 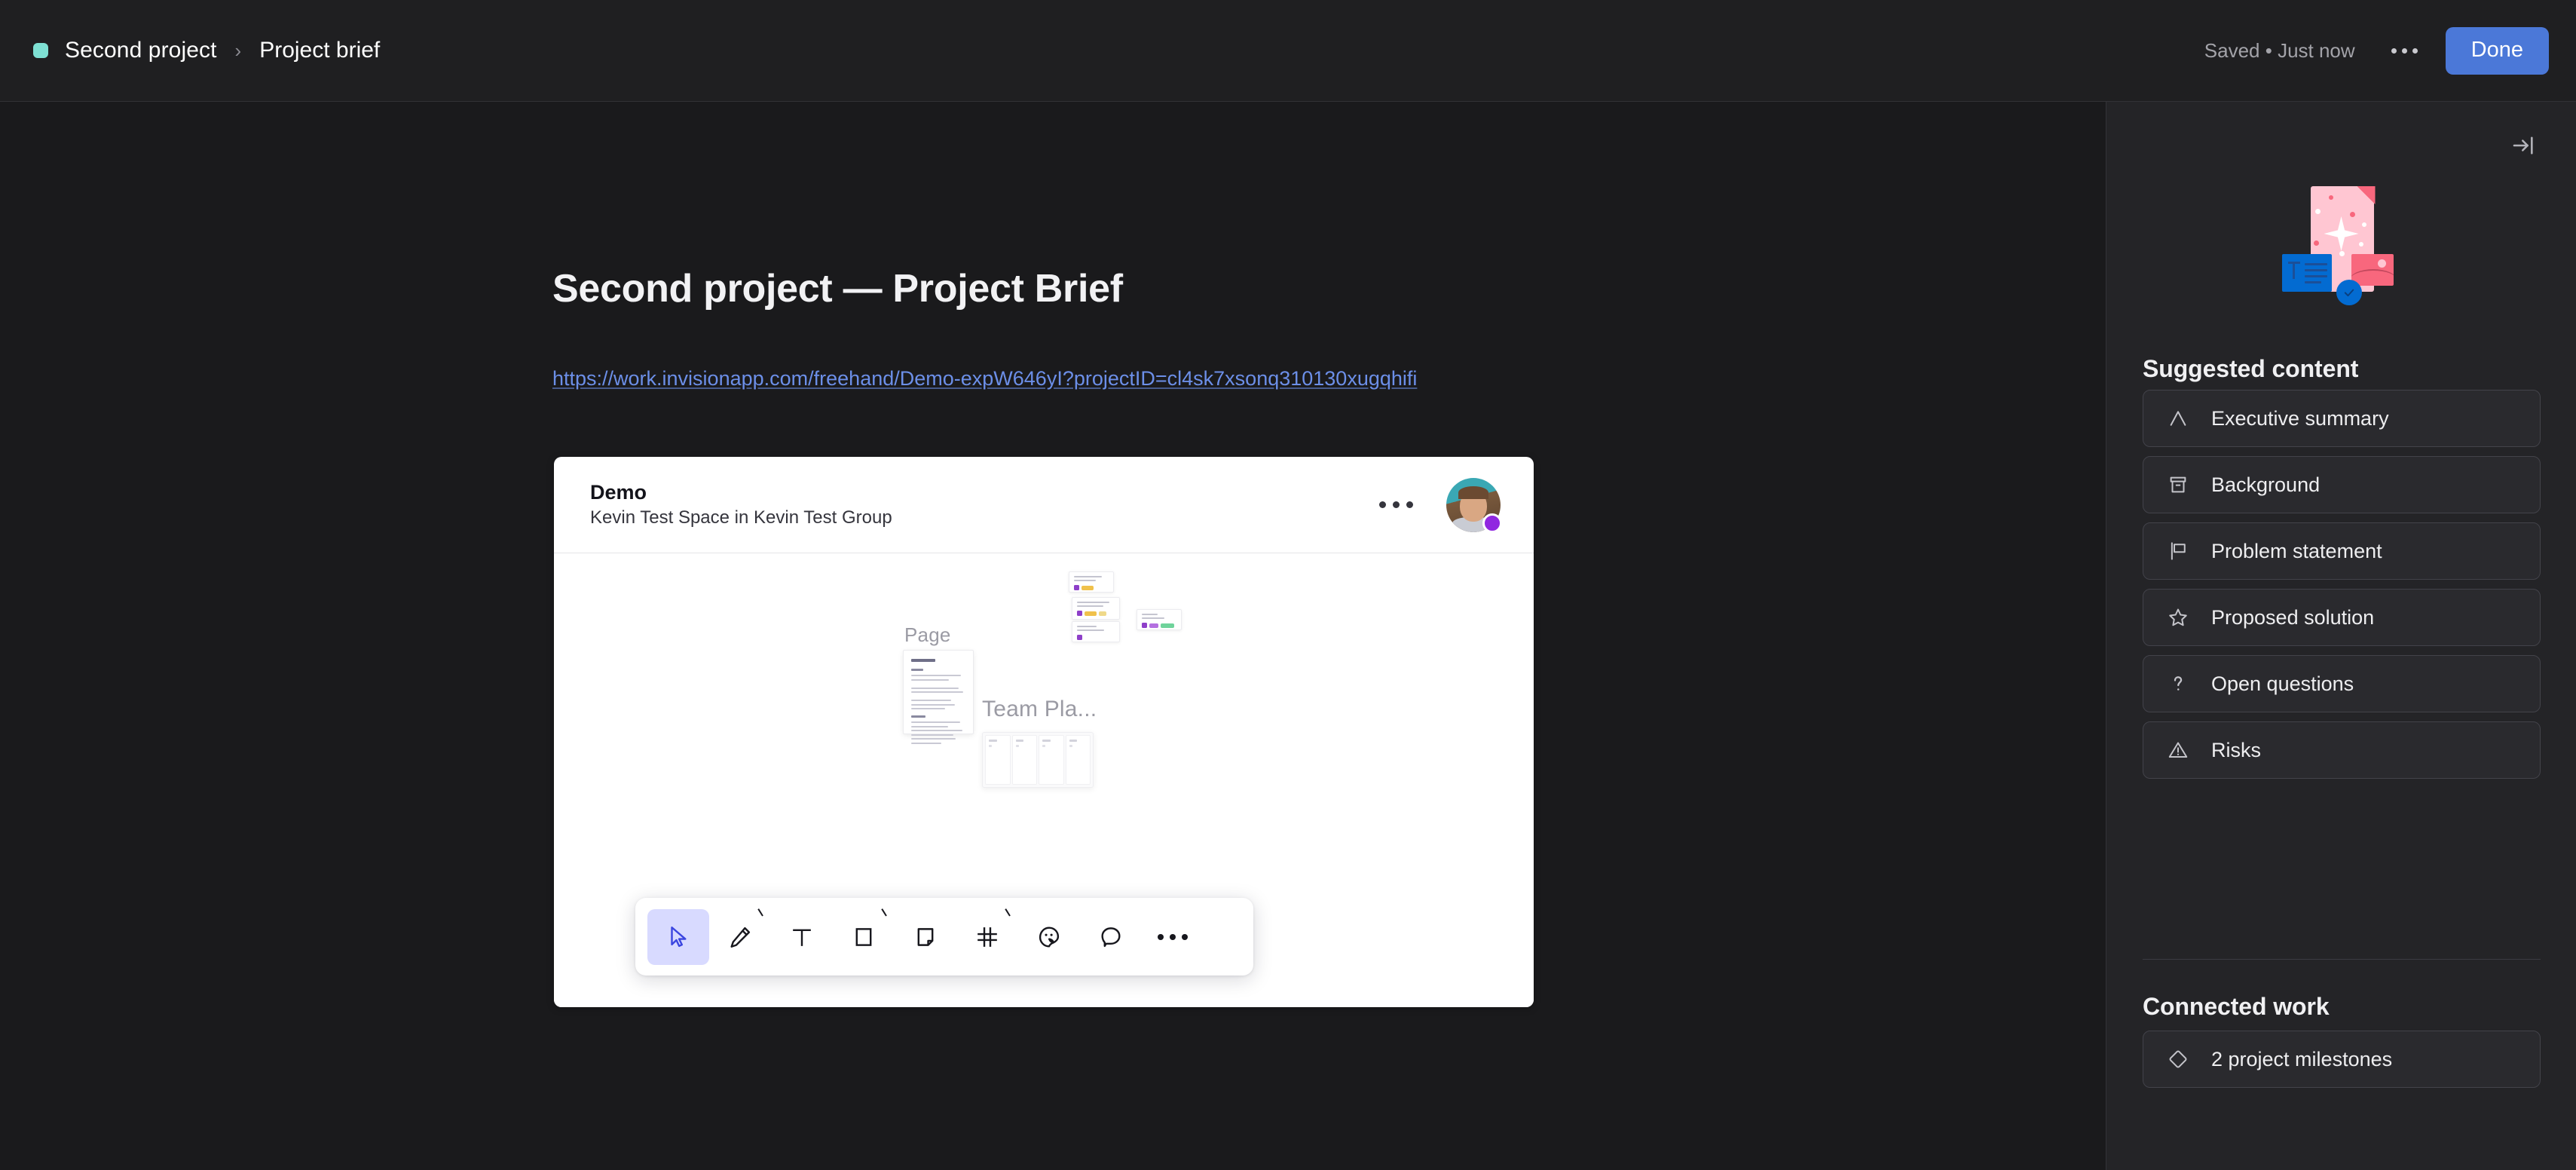 What do you see at coordinates (2178, 750) in the screenshot?
I see `warning-triangle-icon` at bounding box center [2178, 750].